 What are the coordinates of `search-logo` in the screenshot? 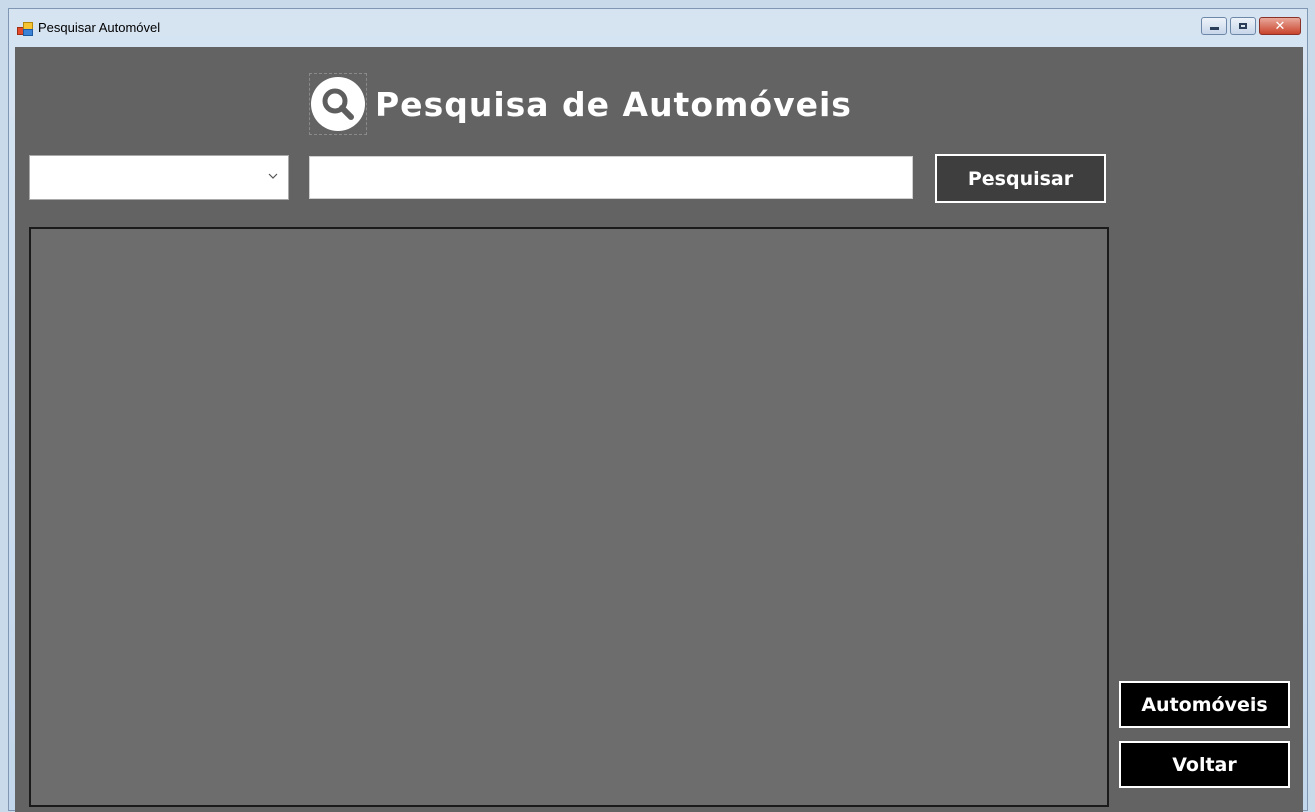 It's located at (338, 104).